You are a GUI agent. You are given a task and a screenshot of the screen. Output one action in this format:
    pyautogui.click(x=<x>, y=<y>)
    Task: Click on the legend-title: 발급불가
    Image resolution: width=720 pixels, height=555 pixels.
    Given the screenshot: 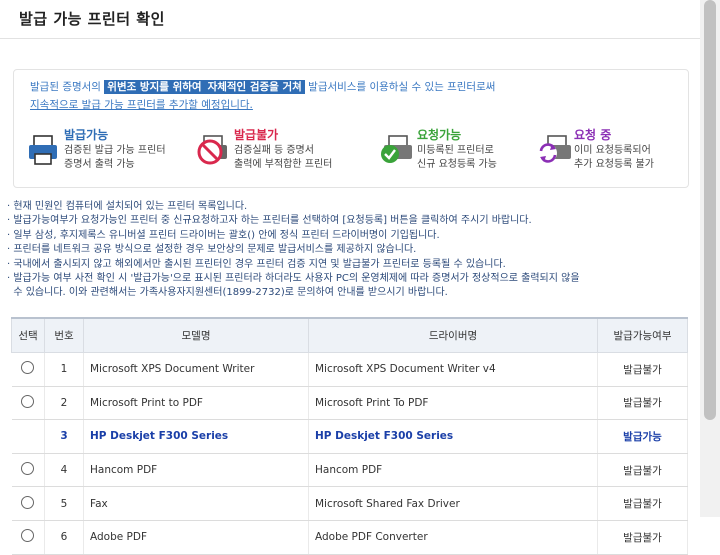 What is the action you would take?
    pyautogui.click(x=256, y=135)
    